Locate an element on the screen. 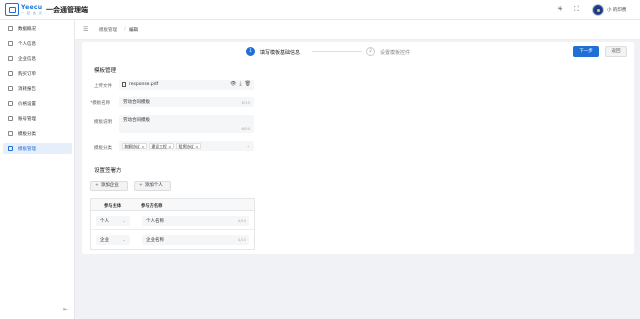  next-step-button: 下一步 is located at coordinates (586, 51).